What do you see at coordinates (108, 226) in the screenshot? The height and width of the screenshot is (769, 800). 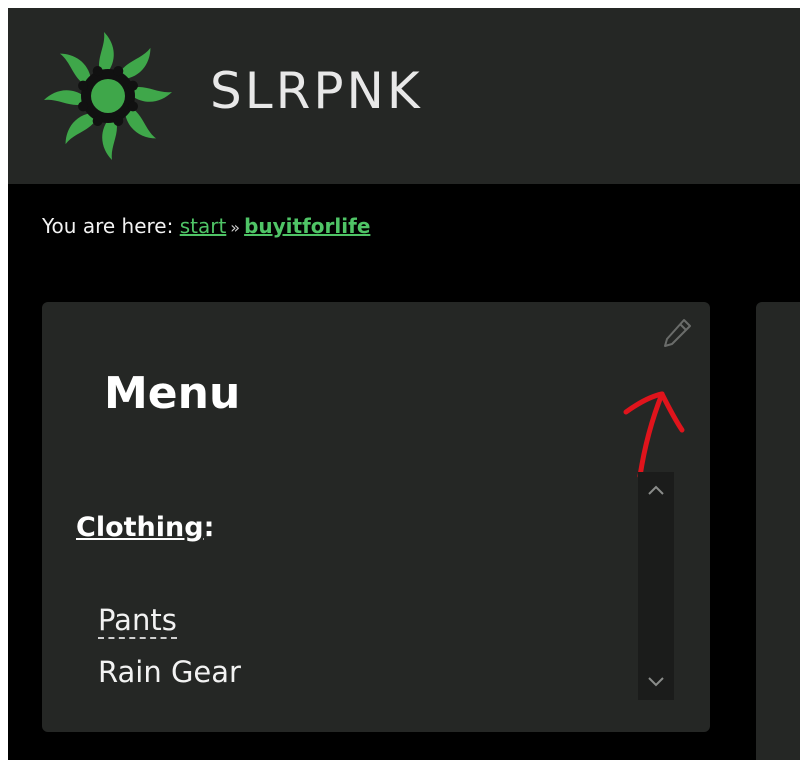 I see `breadcrumb-prefix: You are here:` at bounding box center [108, 226].